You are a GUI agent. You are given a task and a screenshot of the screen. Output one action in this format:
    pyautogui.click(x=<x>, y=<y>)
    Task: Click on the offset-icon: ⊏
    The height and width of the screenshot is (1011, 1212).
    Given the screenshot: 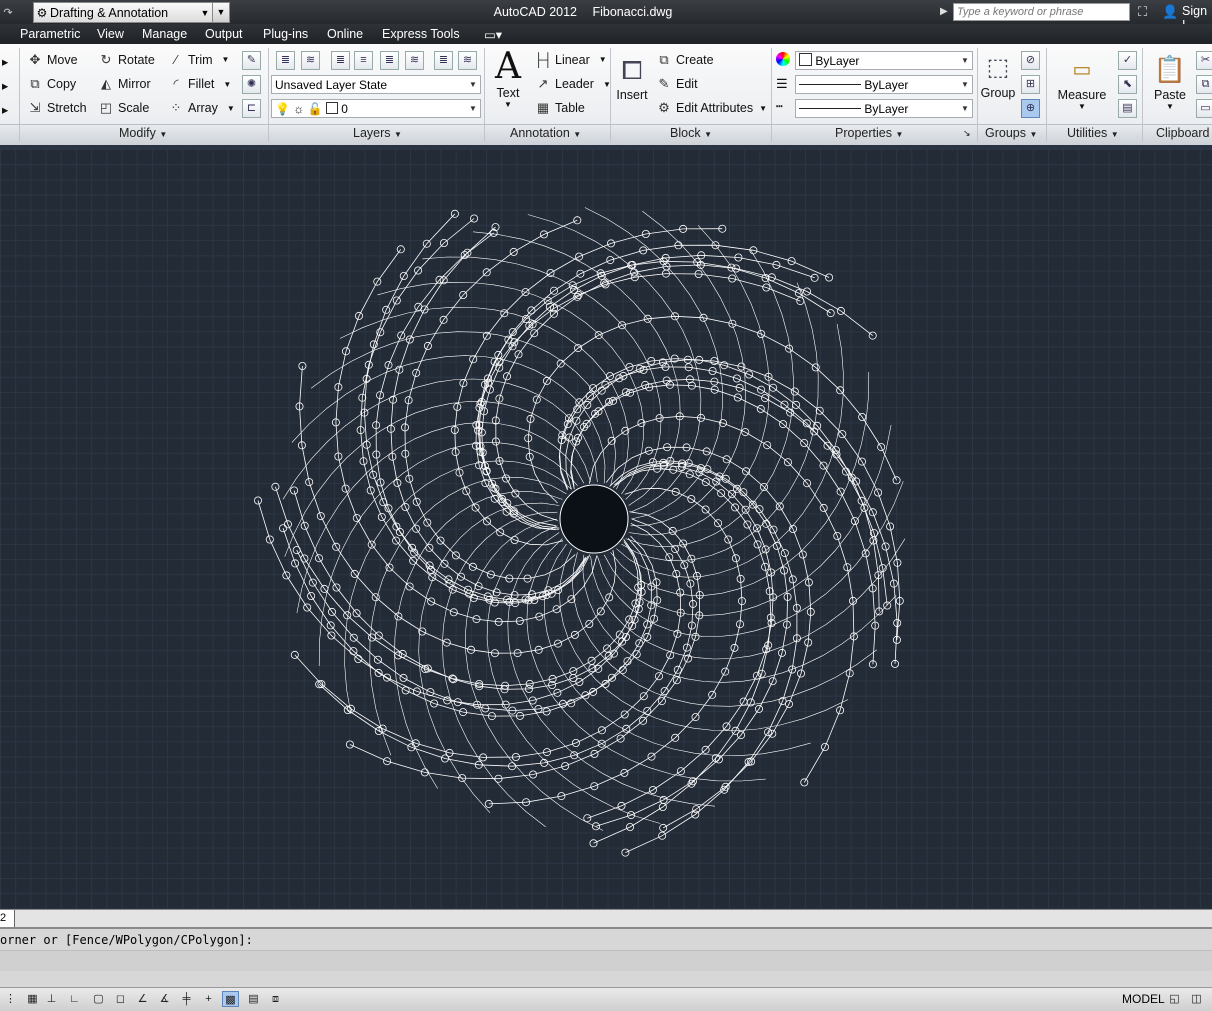 What is the action you would take?
    pyautogui.click(x=251, y=108)
    